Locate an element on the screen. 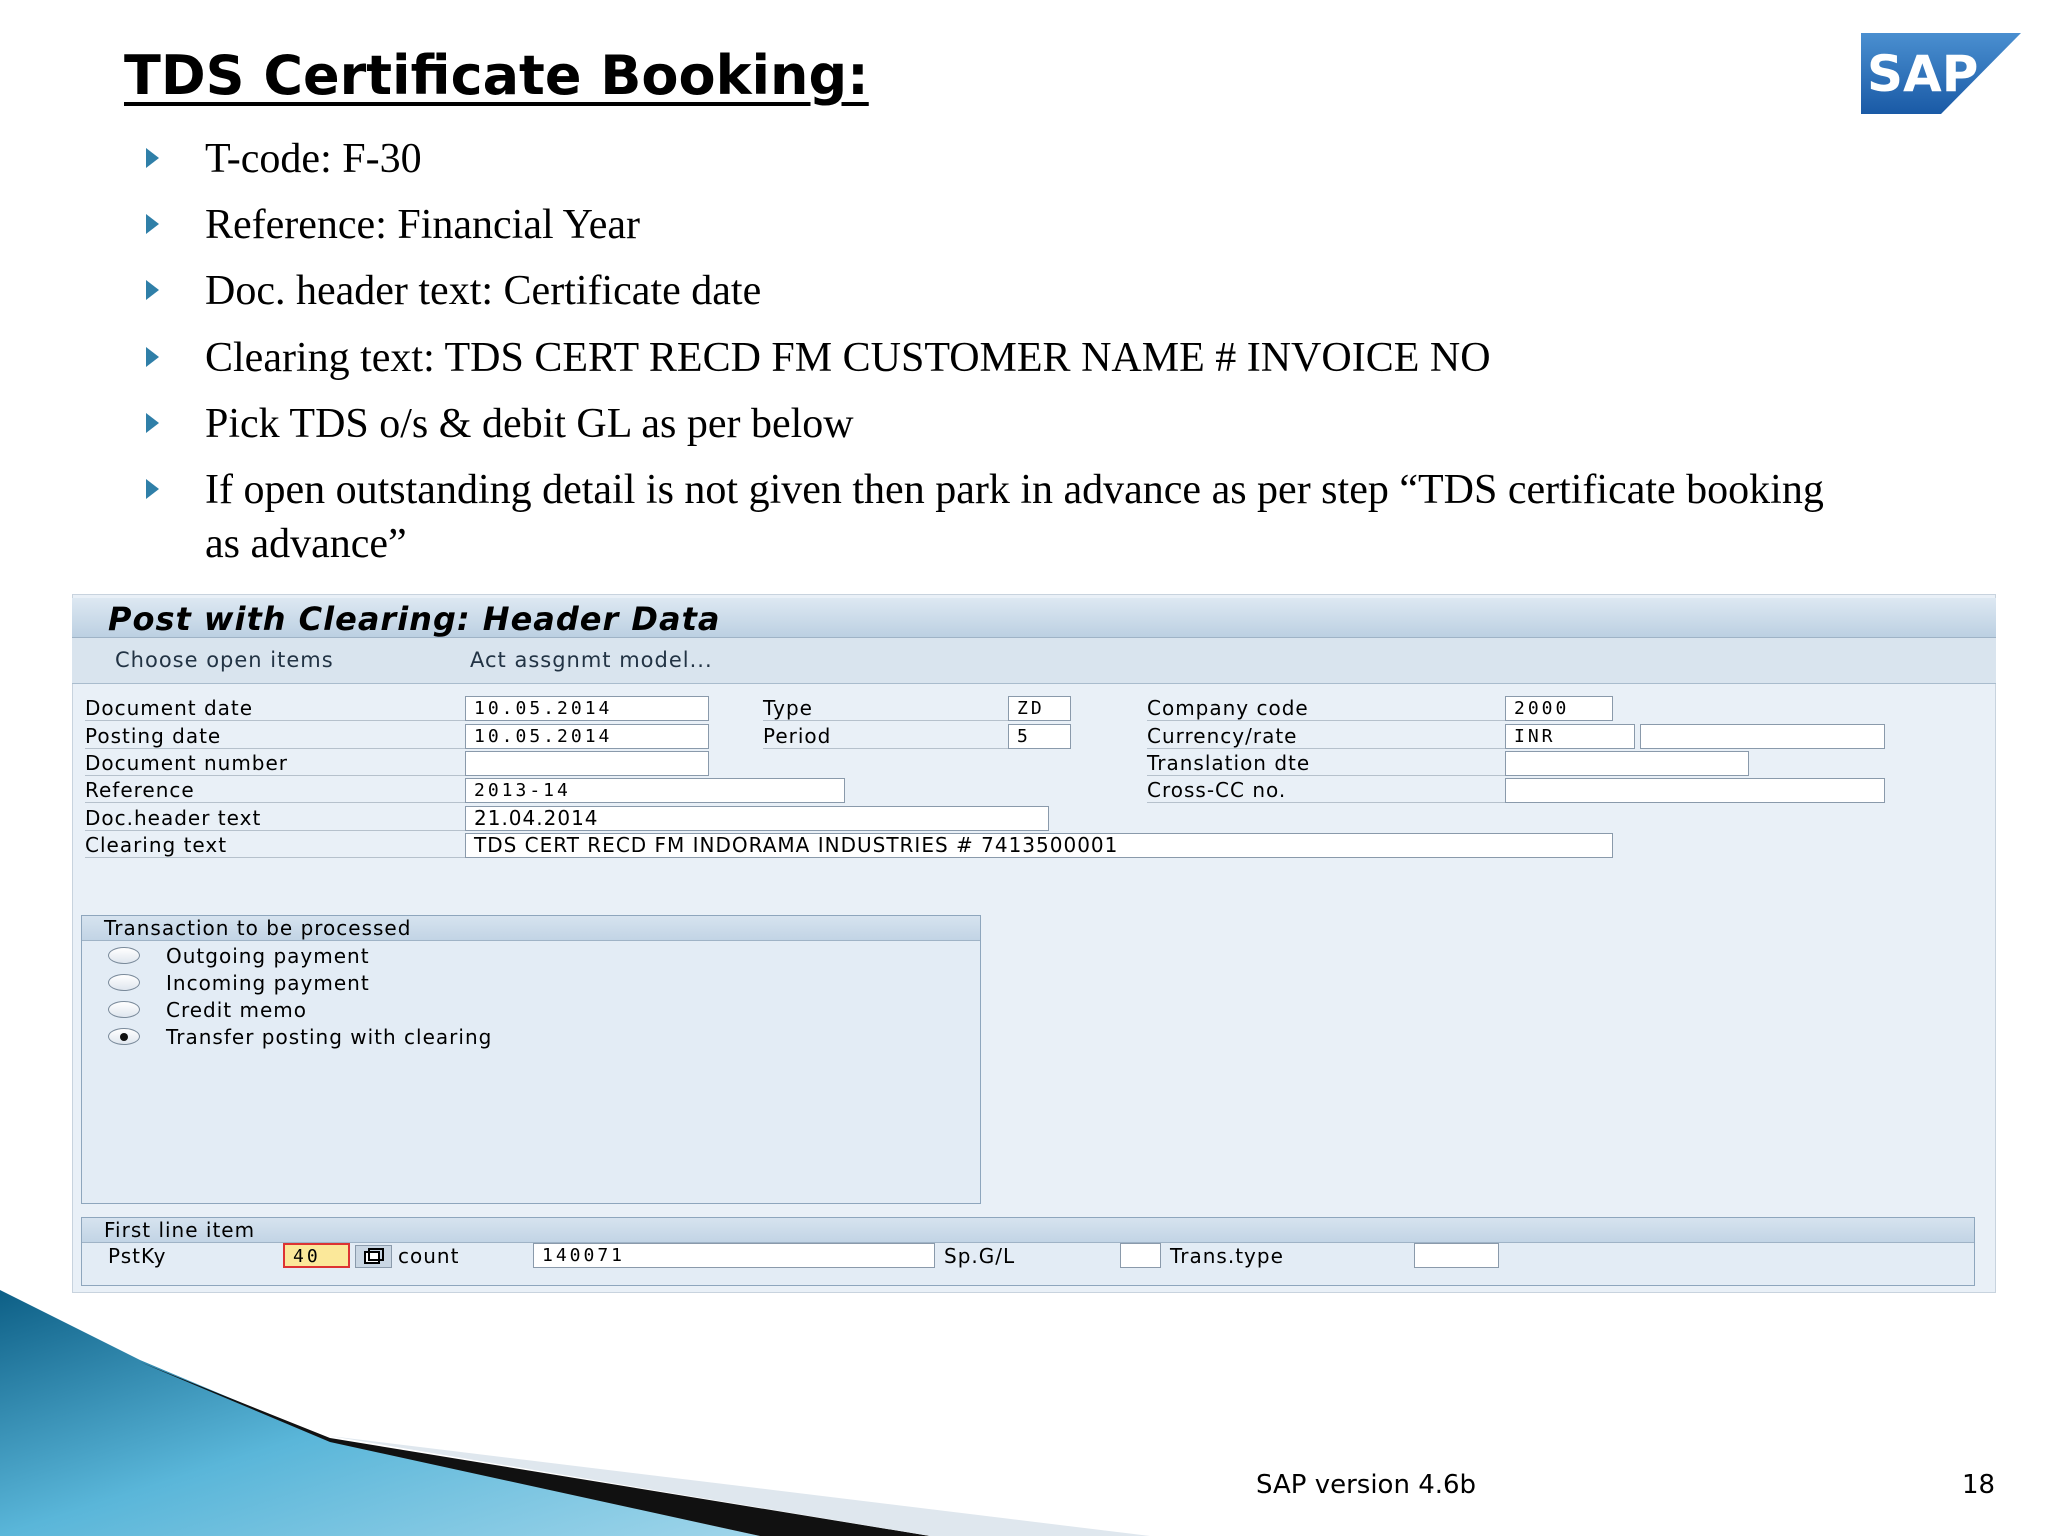 The image size is (2048, 1536). type-label: Type is located at coordinates (885, 708).